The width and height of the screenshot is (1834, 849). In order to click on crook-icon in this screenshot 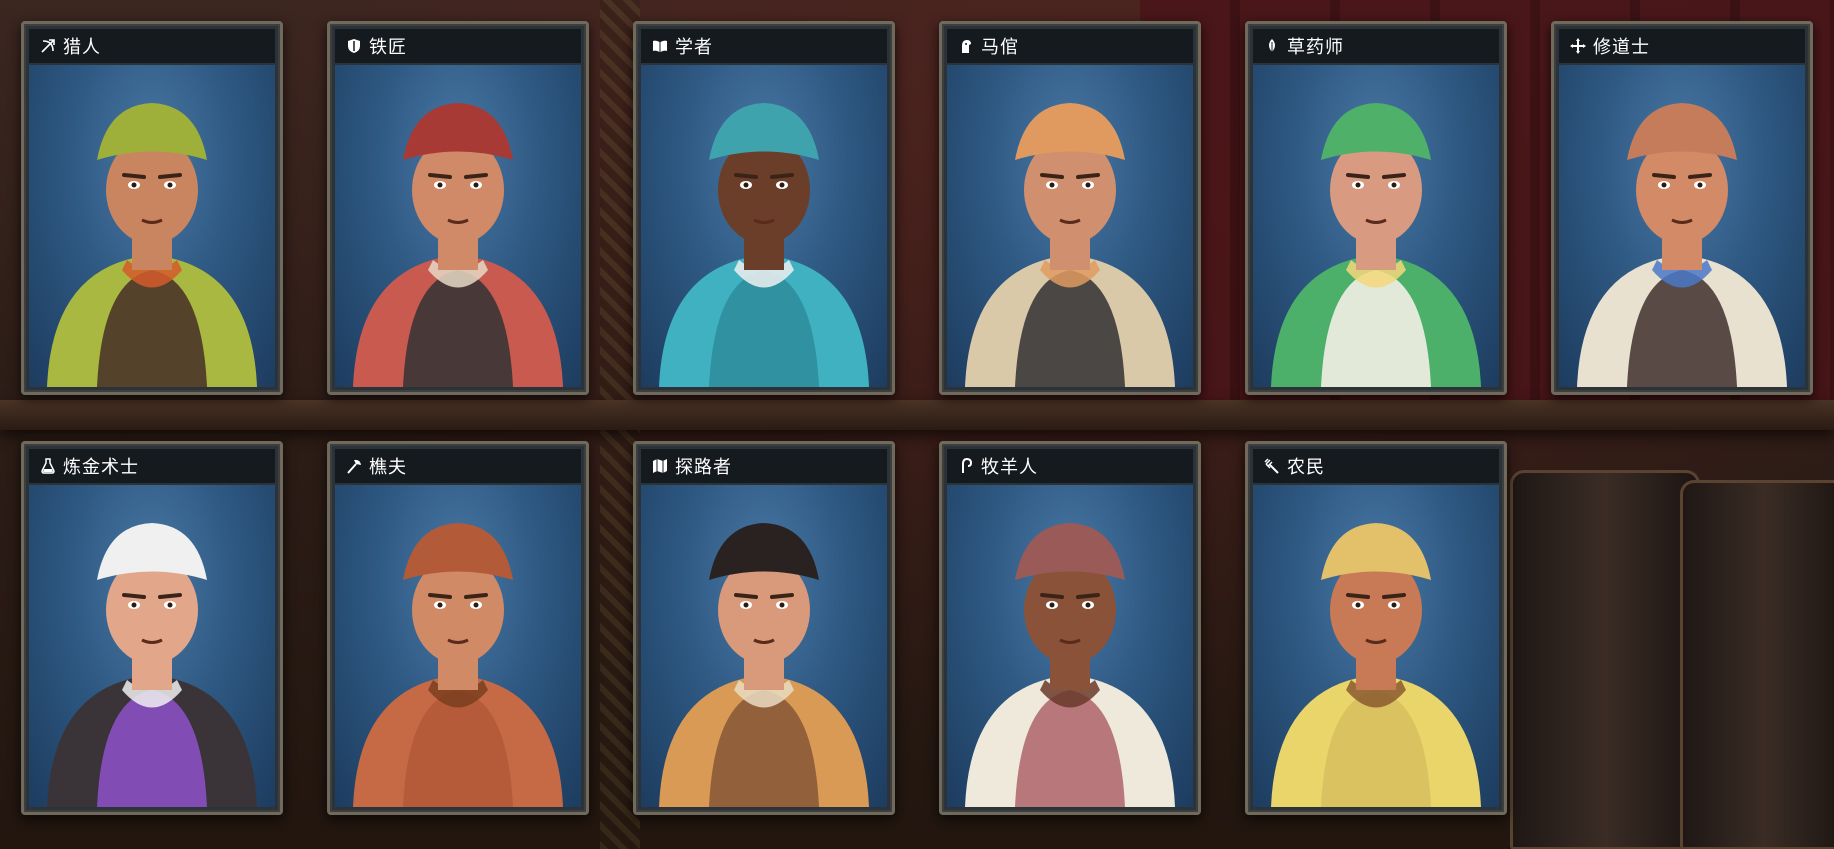, I will do `click(966, 466)`.